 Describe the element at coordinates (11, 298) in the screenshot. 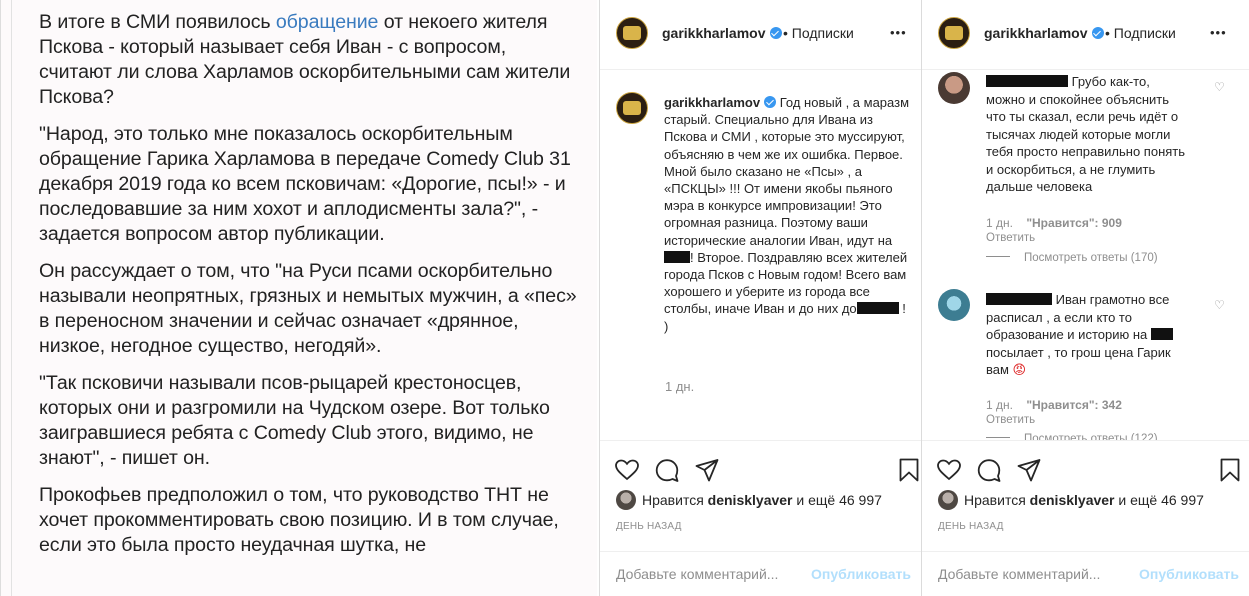

I see `editor-gutter-line` at that location.